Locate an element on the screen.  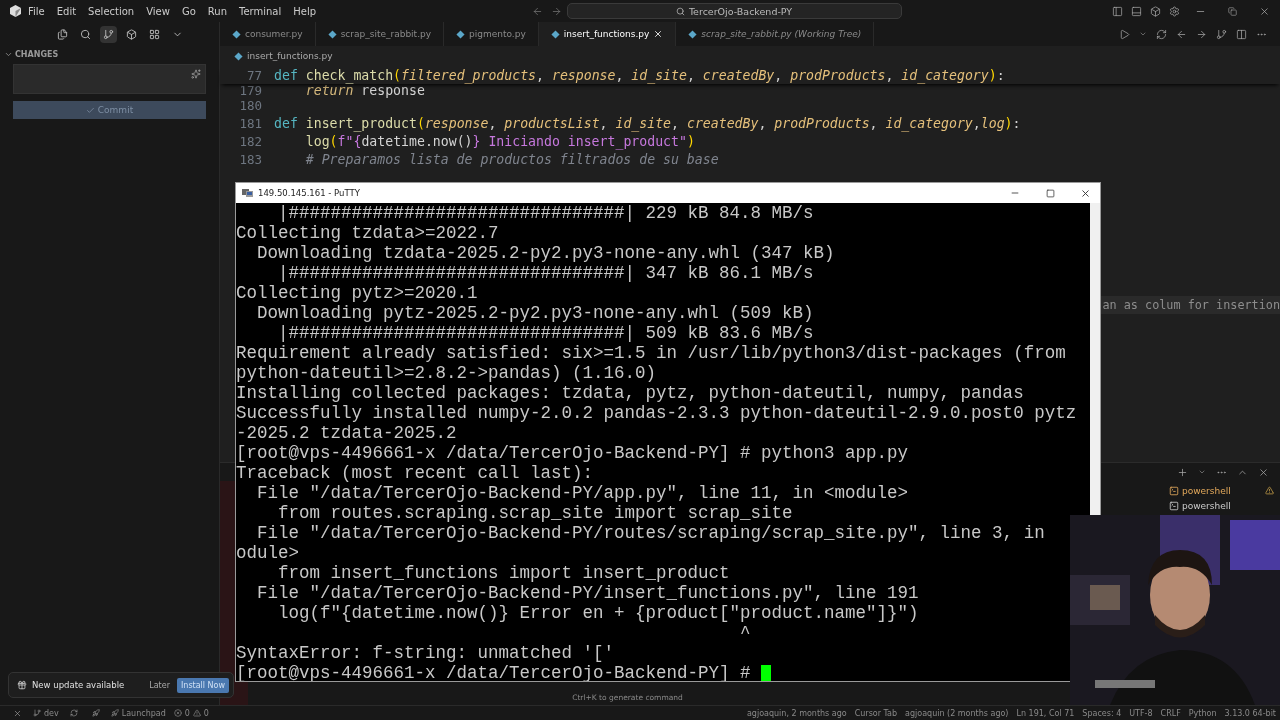
terminal-line: File "/data/TercerOjo-Backend-PY/insert_functions.py", line 191 is located at coordinates (587, 593).